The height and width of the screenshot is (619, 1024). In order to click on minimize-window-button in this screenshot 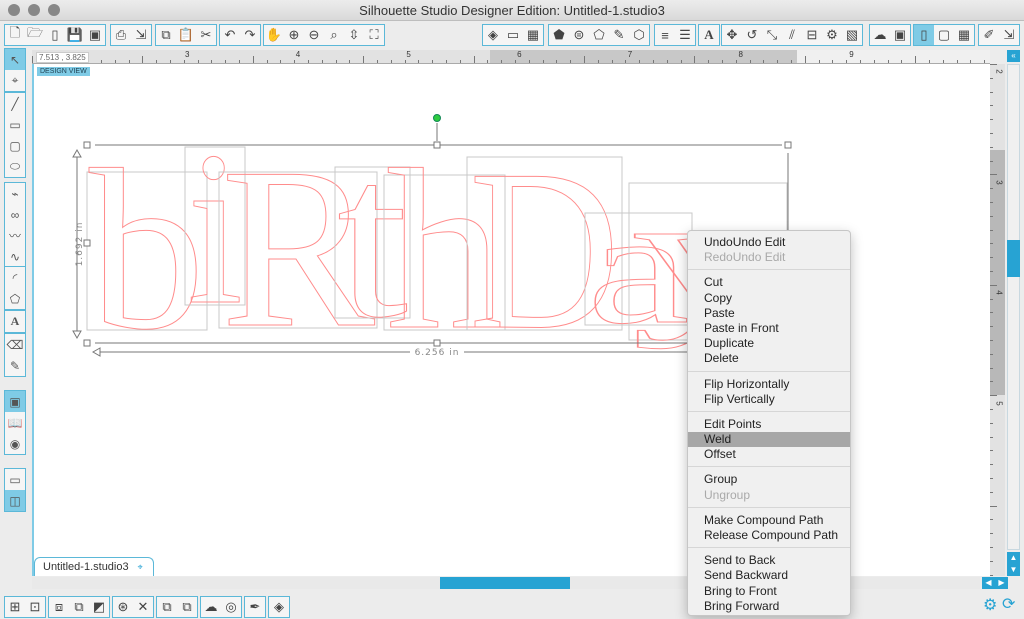, I will do `click(34, 10)`.